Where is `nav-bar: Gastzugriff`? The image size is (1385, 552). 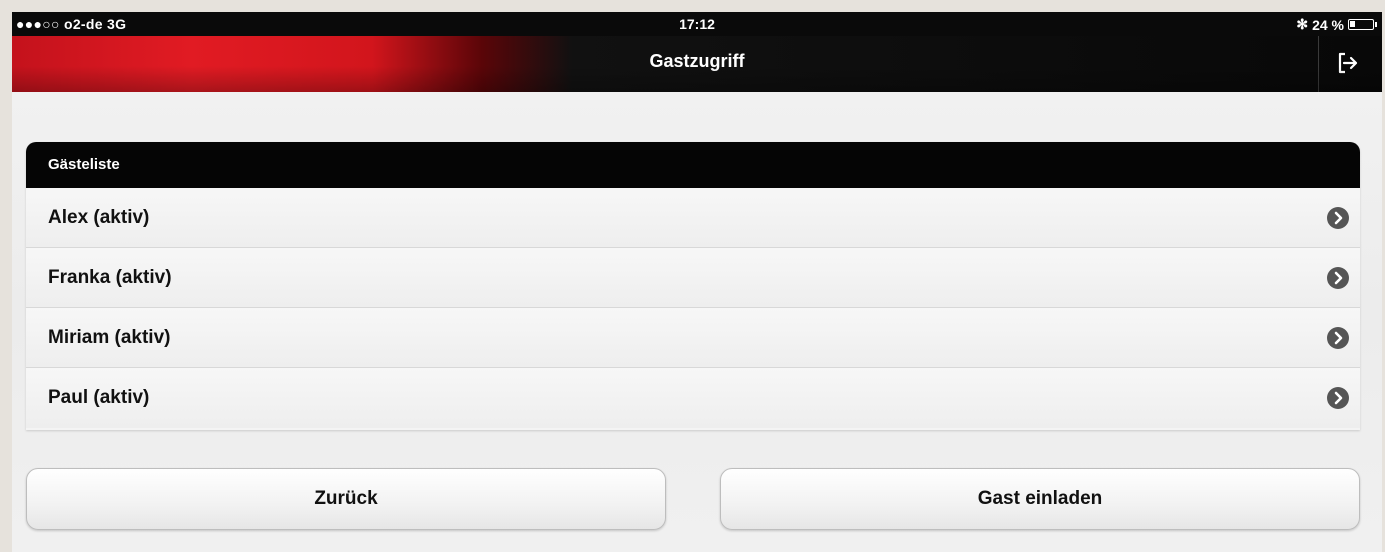 nav-bar: Gastzugriff is located at coordinates (697, 64).